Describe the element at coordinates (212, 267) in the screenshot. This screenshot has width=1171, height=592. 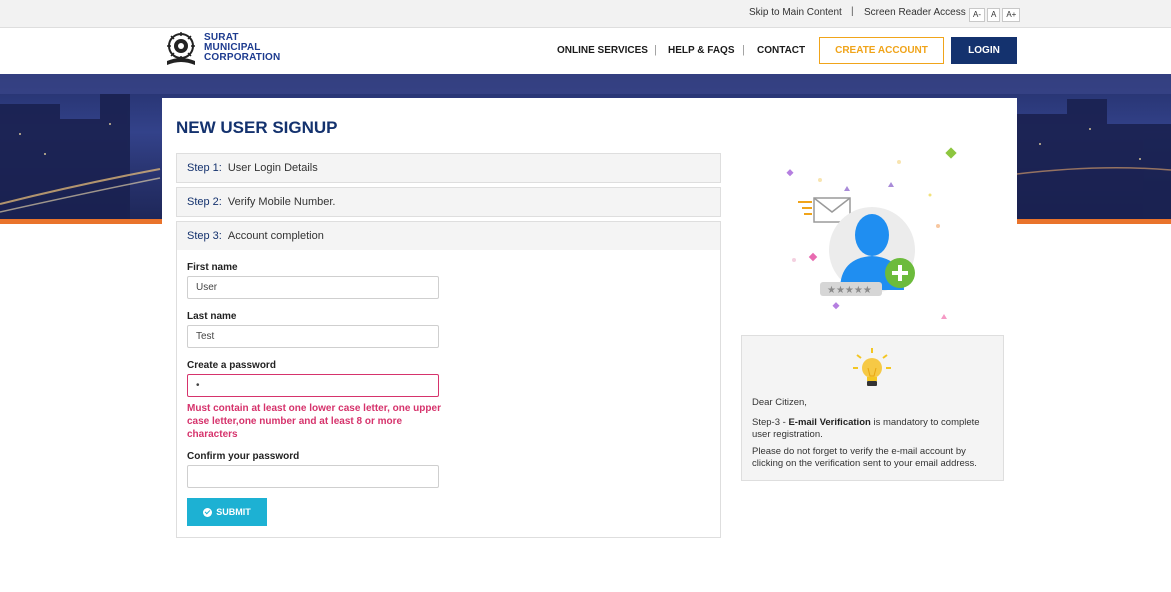
I see `first-name-label: First name` at that location.